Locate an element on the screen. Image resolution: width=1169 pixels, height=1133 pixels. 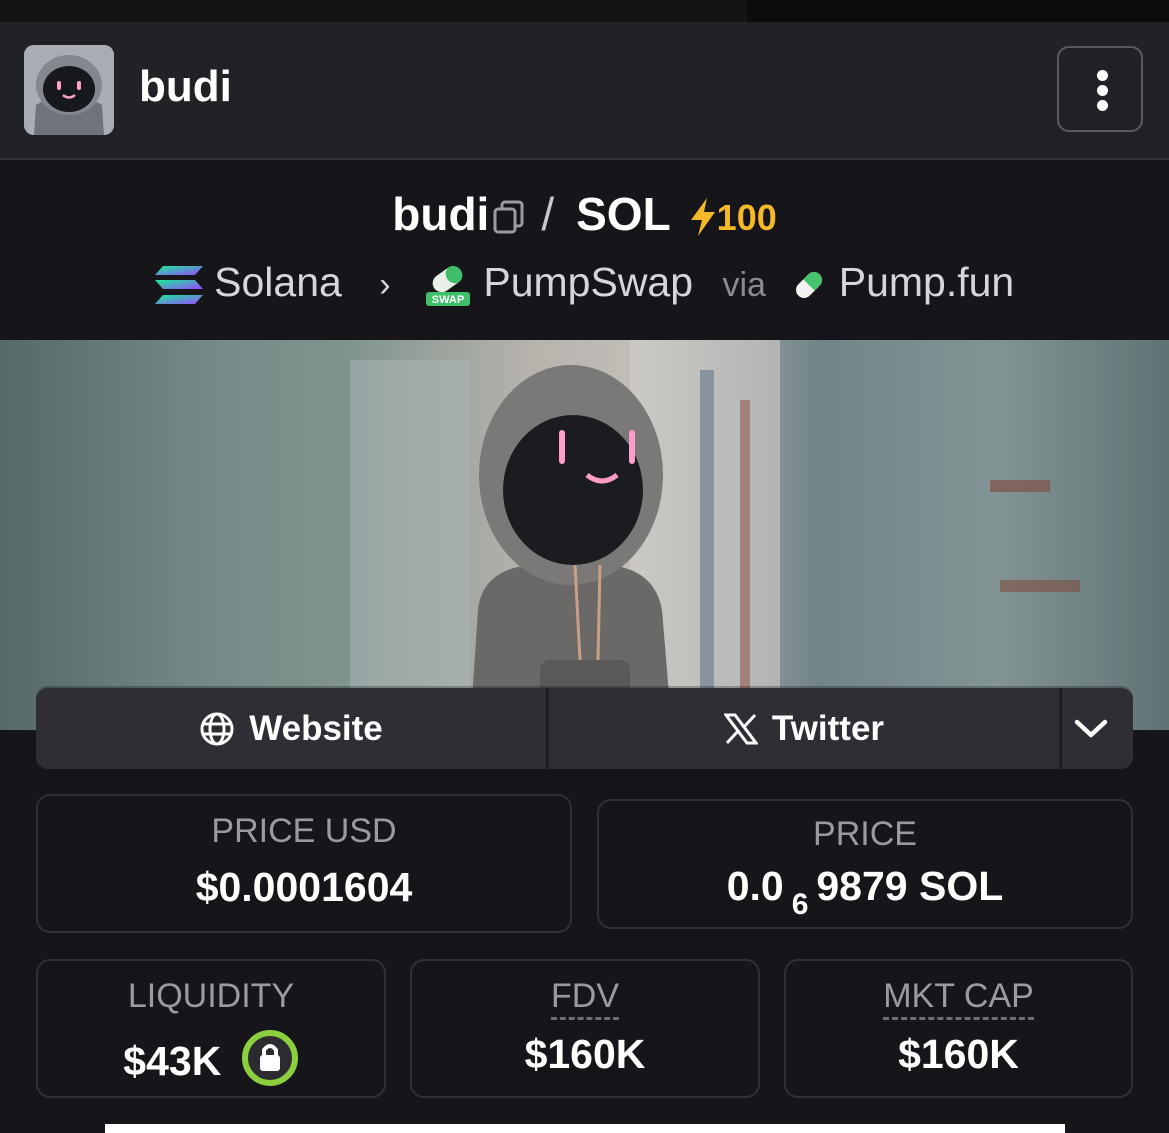
dex-link: PumpSwap is located at coordinates (588, 282).